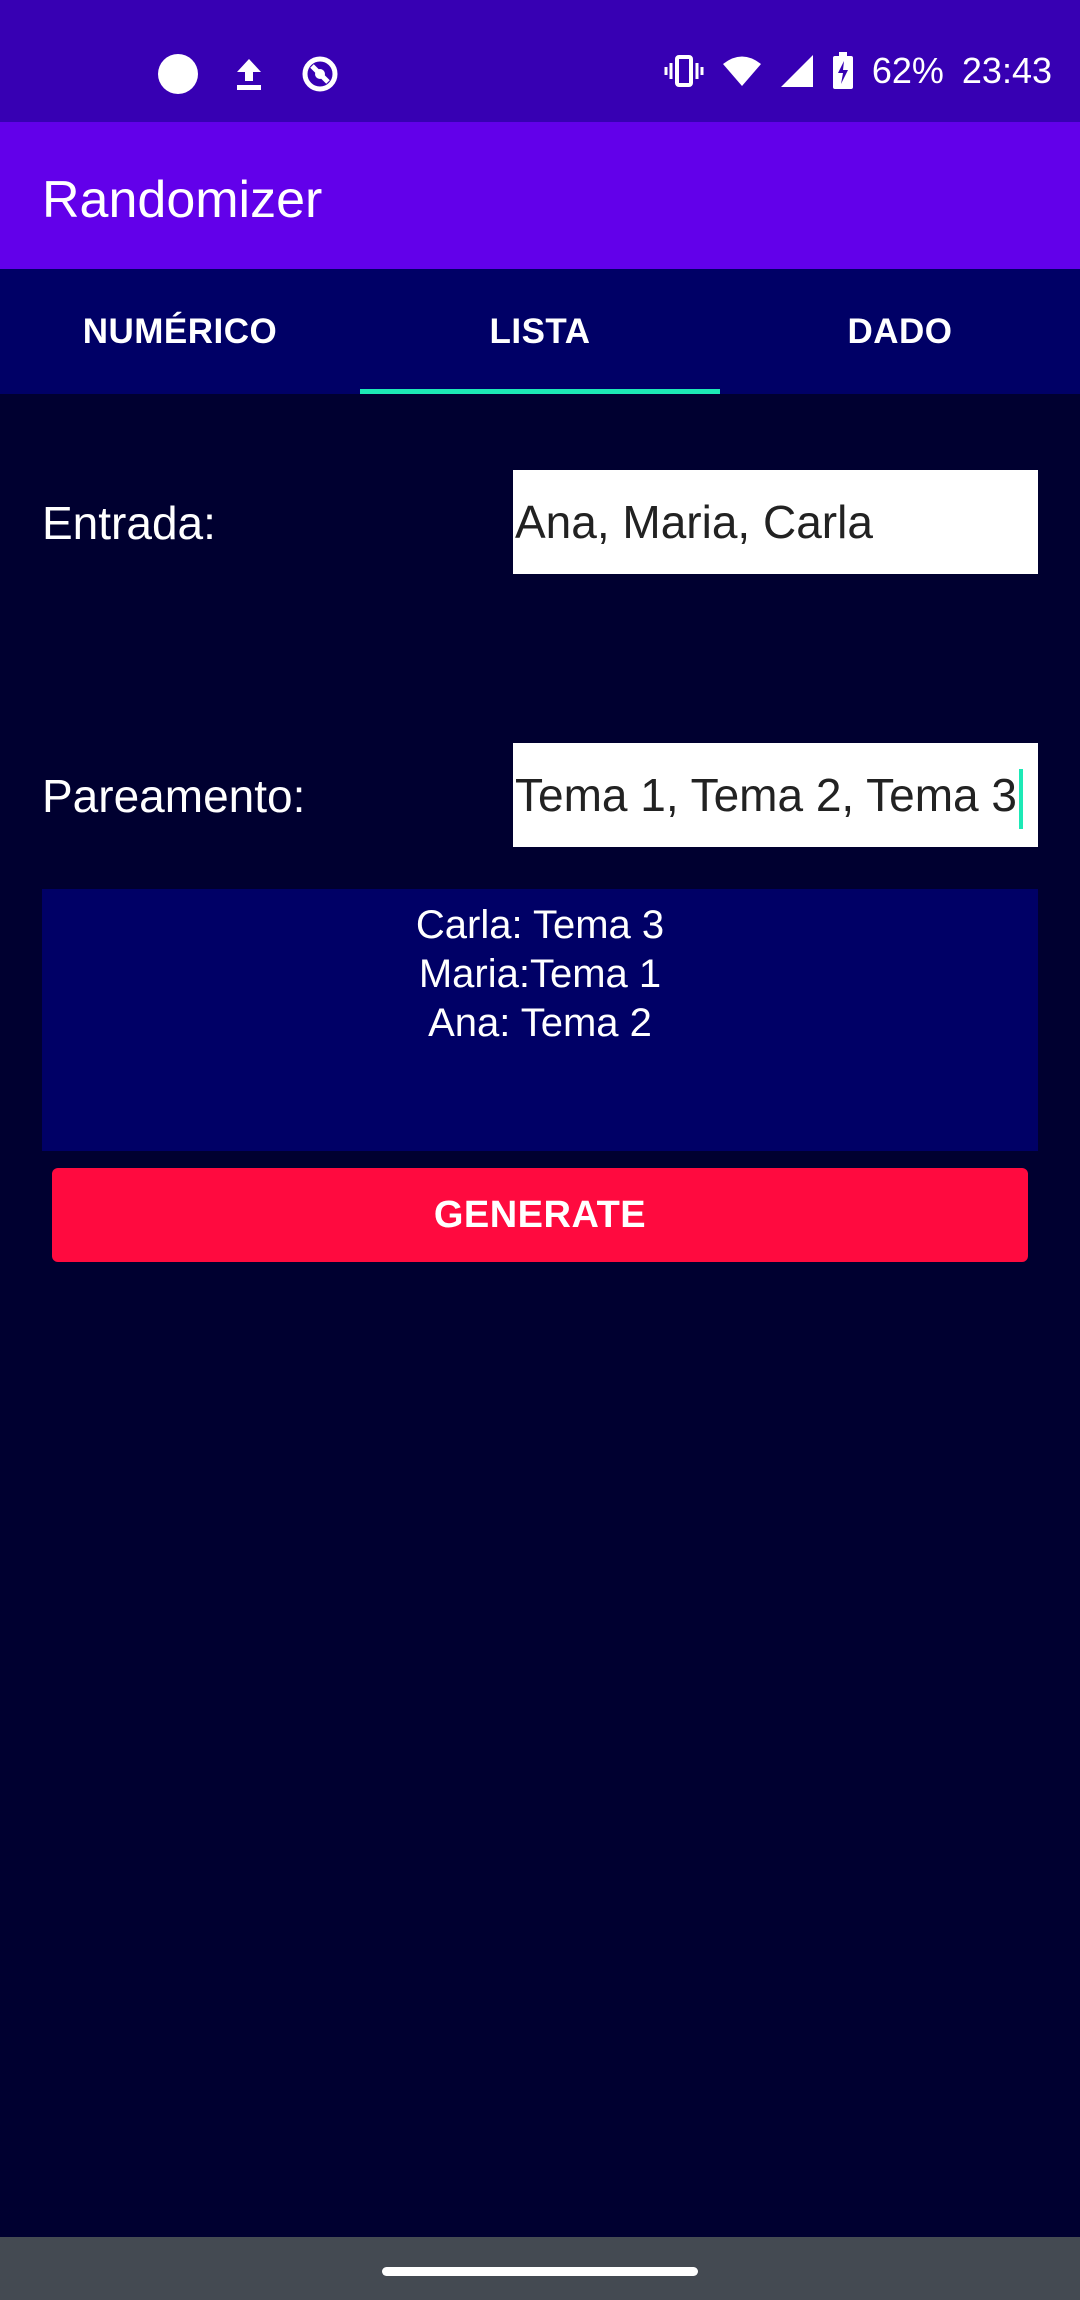  Describe the element at coordinates (900, 331) in the screenshot. I see `tab-dado: DADO` at that location.